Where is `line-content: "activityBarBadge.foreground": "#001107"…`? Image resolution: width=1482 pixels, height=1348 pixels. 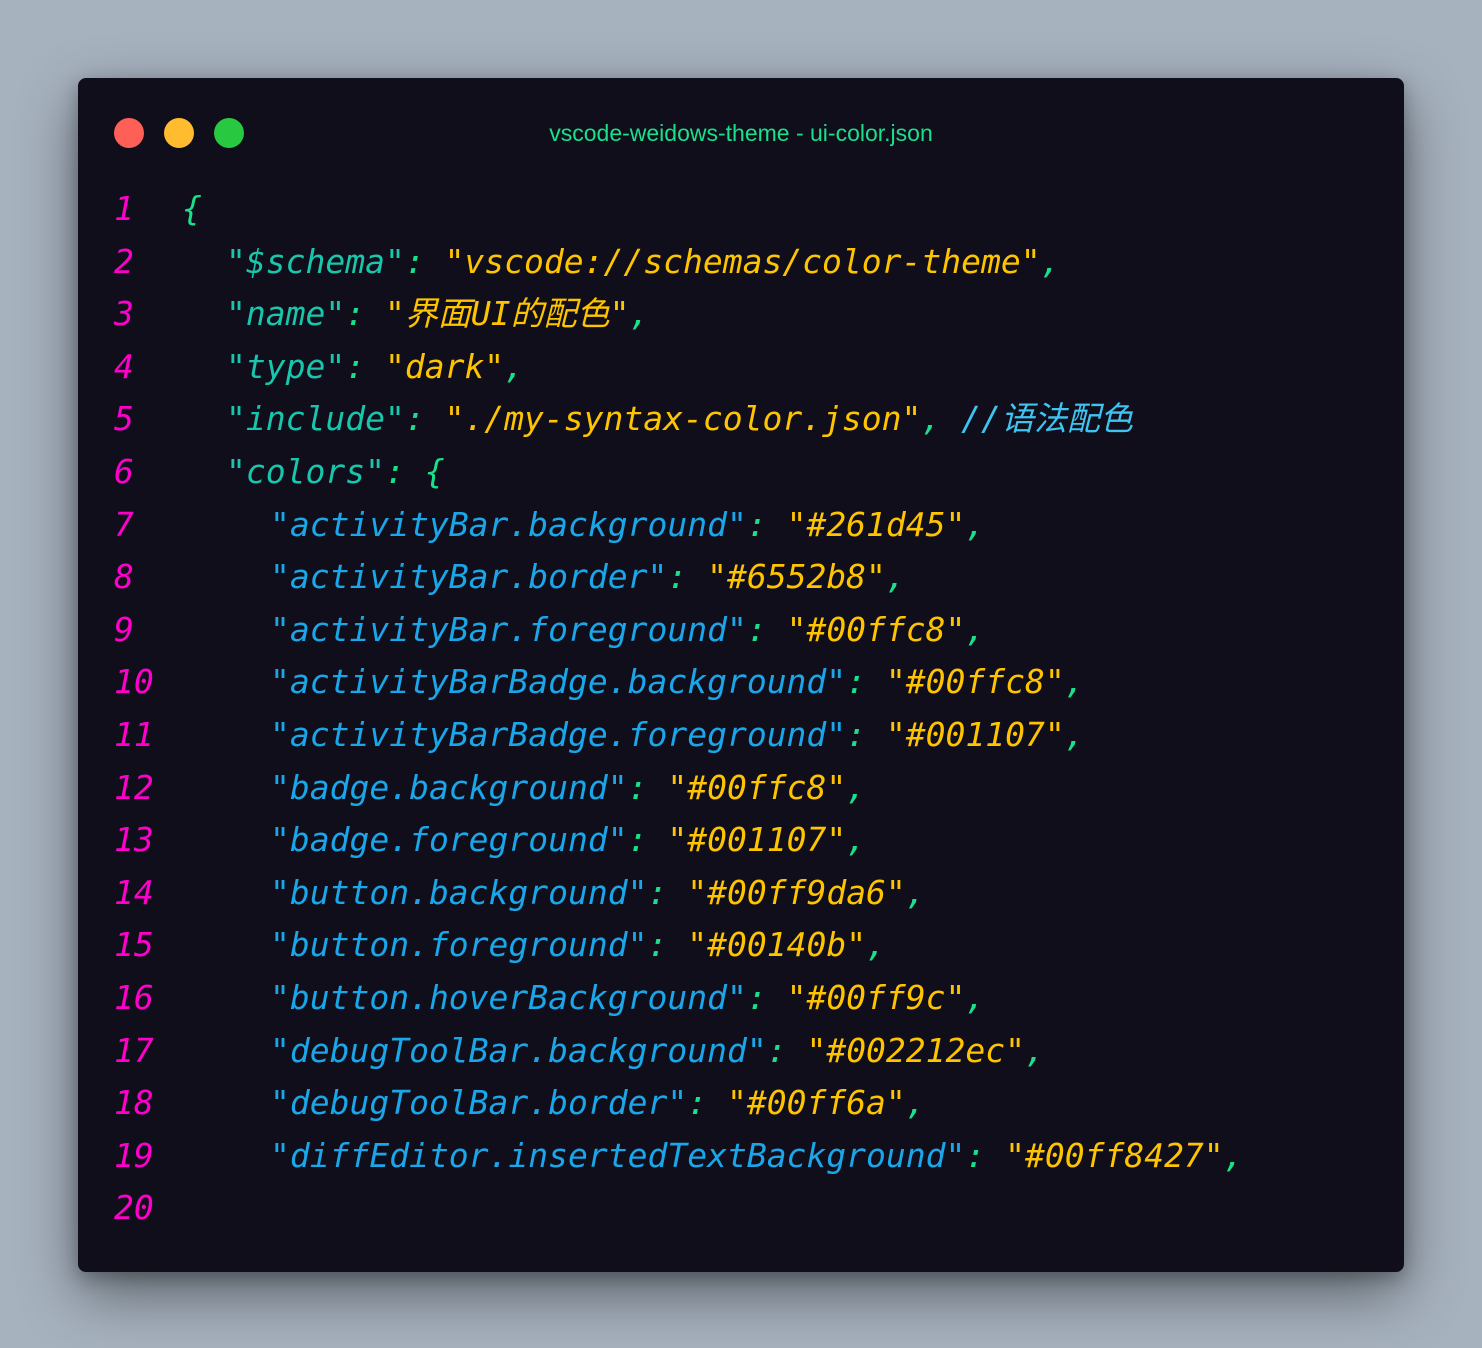 line-content: "activityBarBadge.foreground": "#001107"… is located at coordinates (633, 735).